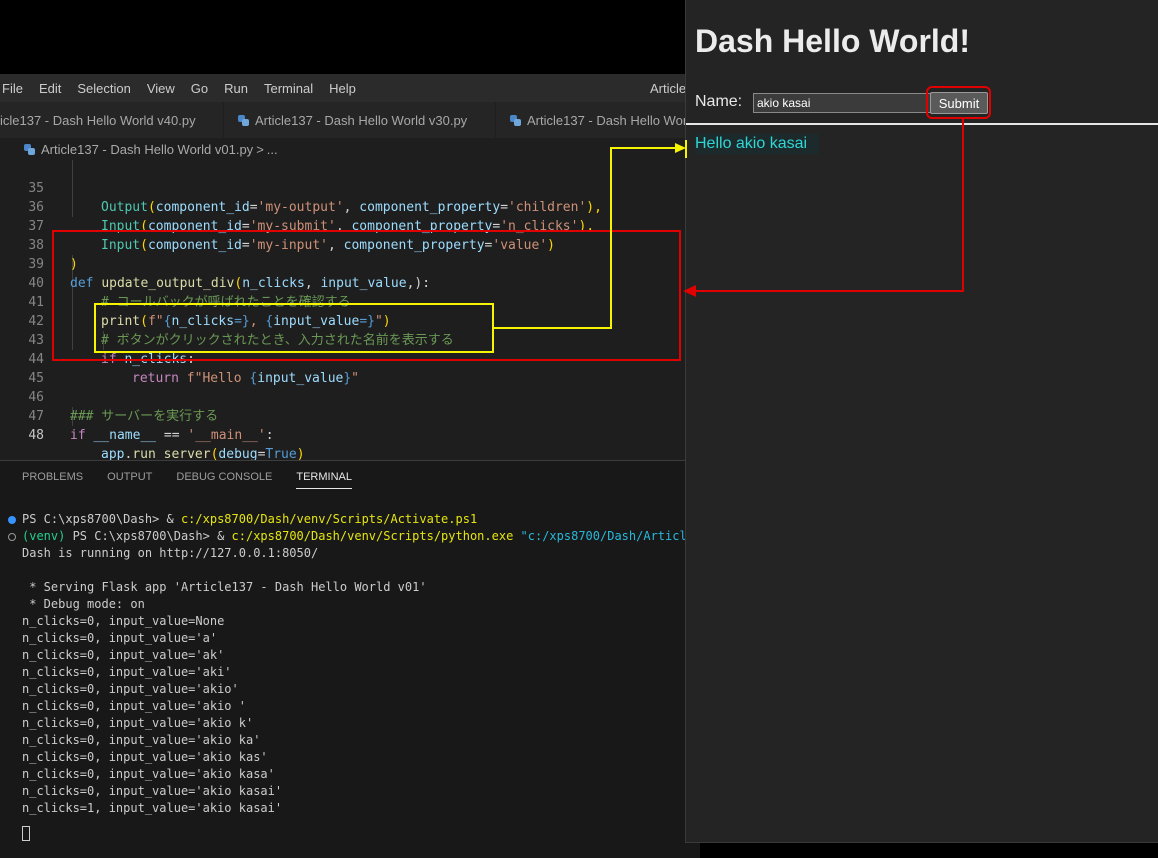  Describe the element at coordinates (236, 88) in the screenshot. I see `menu-run: Run` at that location.